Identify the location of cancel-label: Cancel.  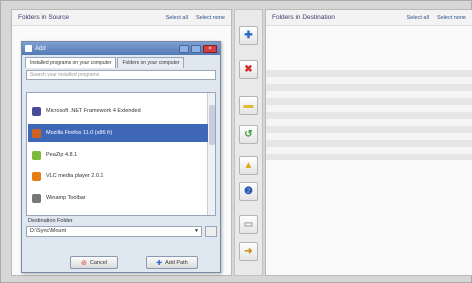
(98, 262).